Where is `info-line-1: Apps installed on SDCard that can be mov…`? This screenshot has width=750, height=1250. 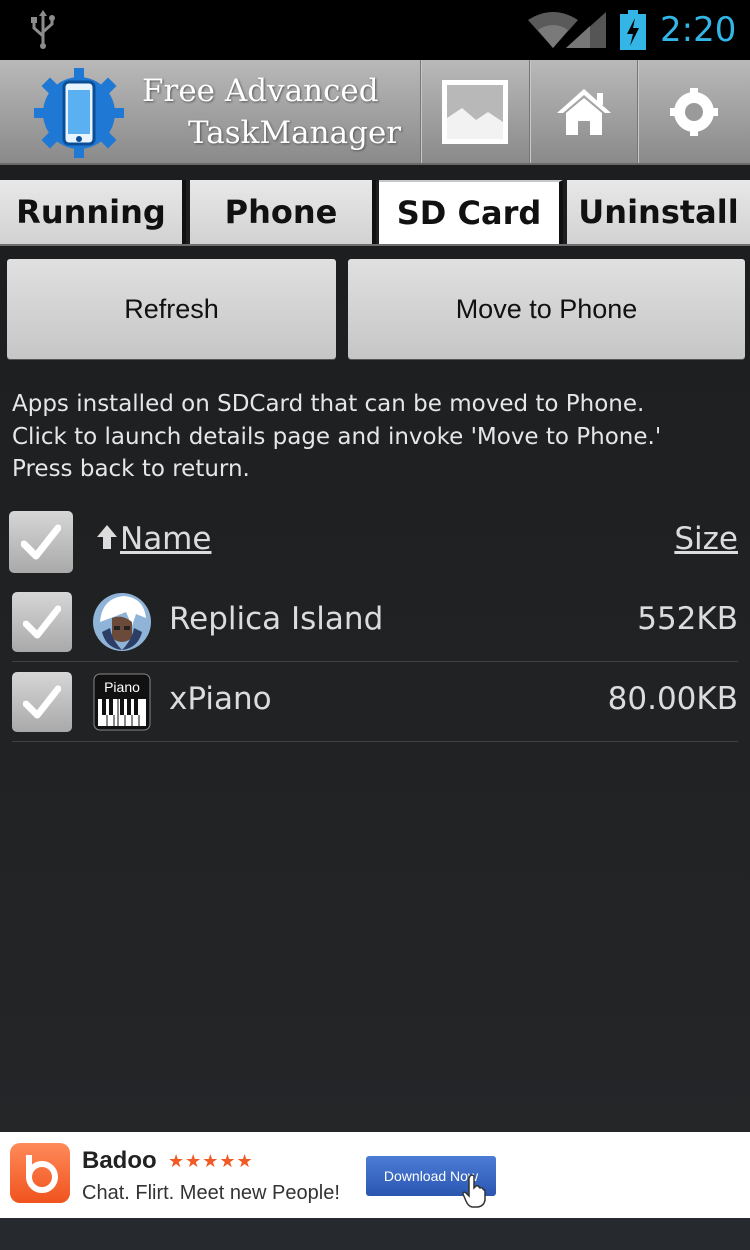
info-line-1: Apps installed on SDCard that can be mov… is located at coordinates (328, 404).